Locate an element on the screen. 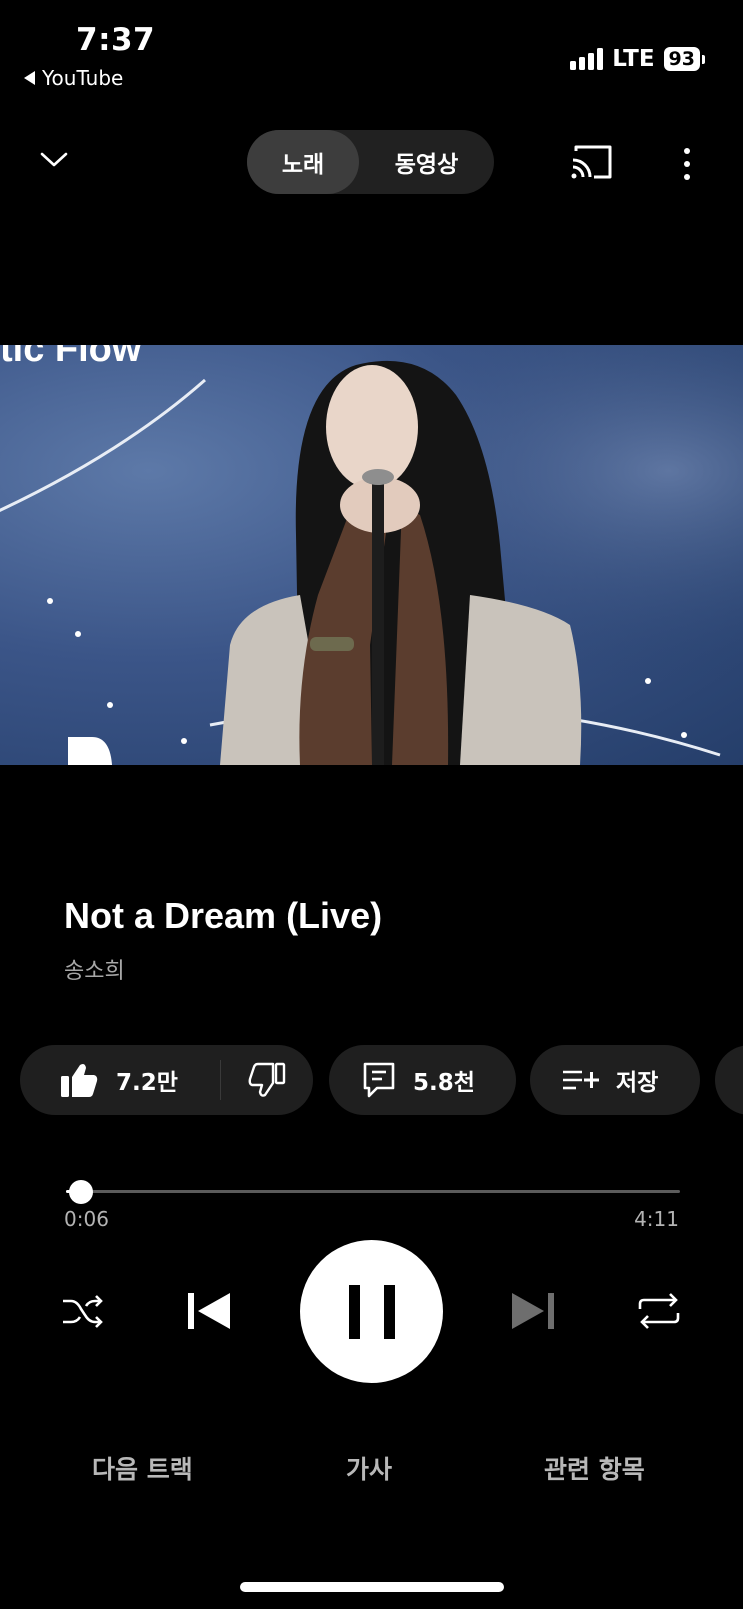 The width and height of the screenshot is (743, 1609). playback-progress-slider is located at coordinates (373, 1191).